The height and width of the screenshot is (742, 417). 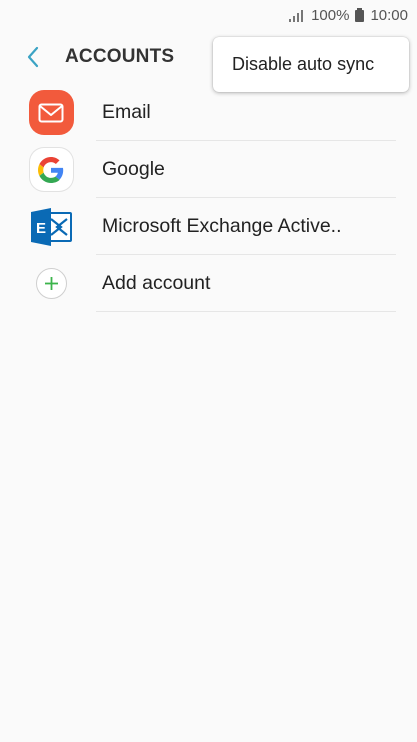 I want to click on email-icon, so click(x=51, y=112).